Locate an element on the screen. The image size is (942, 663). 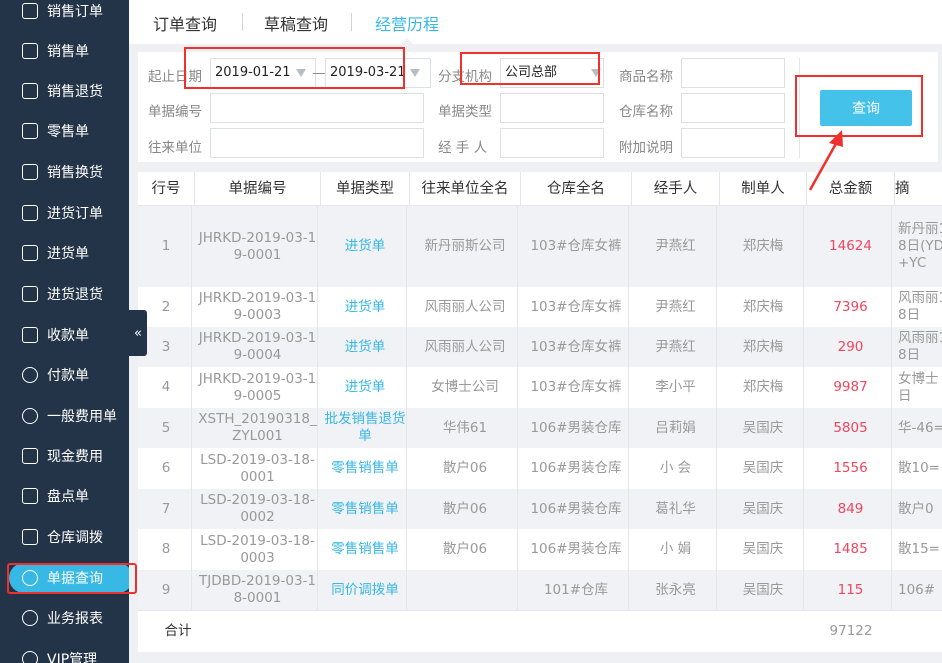
doc-type-select is located at coordinates (552, 108).